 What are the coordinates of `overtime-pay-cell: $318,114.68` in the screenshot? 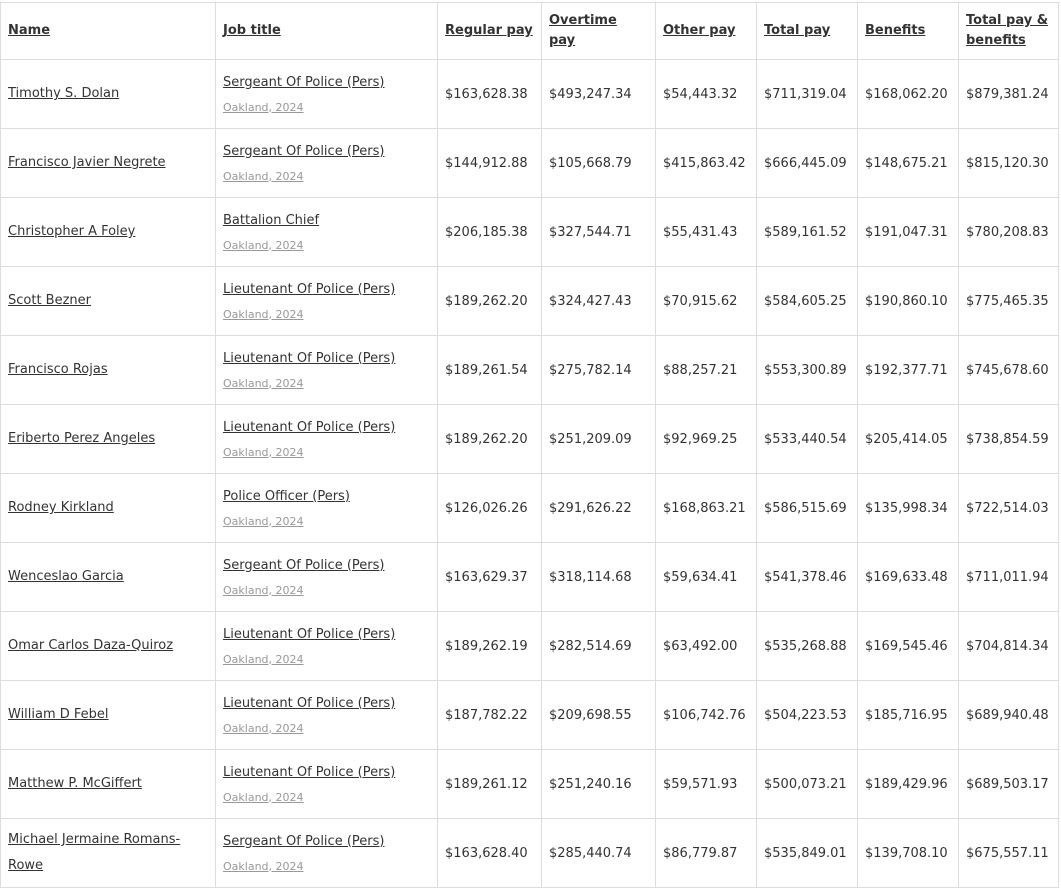 It's located at (598, 577).